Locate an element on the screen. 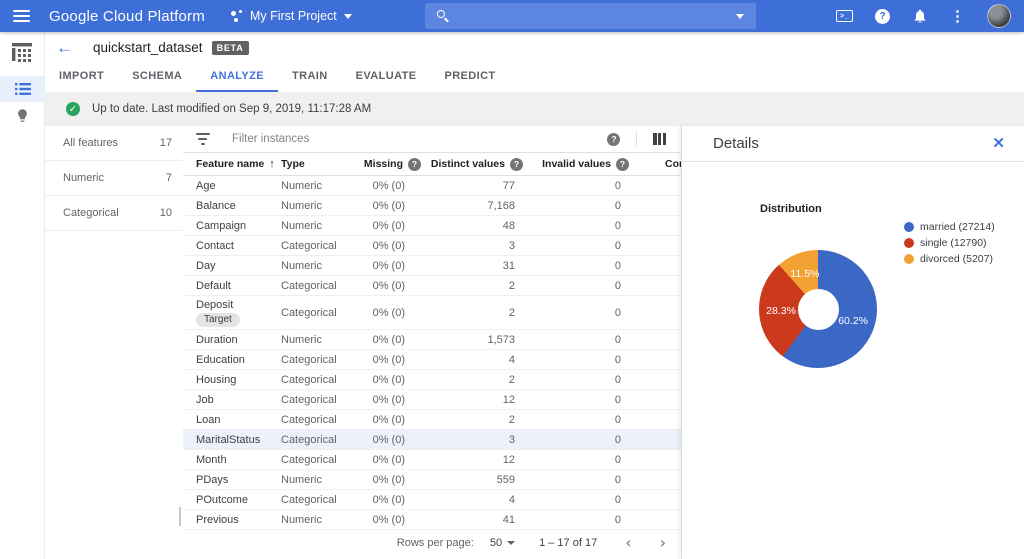 The height and width of the screenshot is (559, 1024). check-circle-icon: ✓ is located at coordinates (73, 109).